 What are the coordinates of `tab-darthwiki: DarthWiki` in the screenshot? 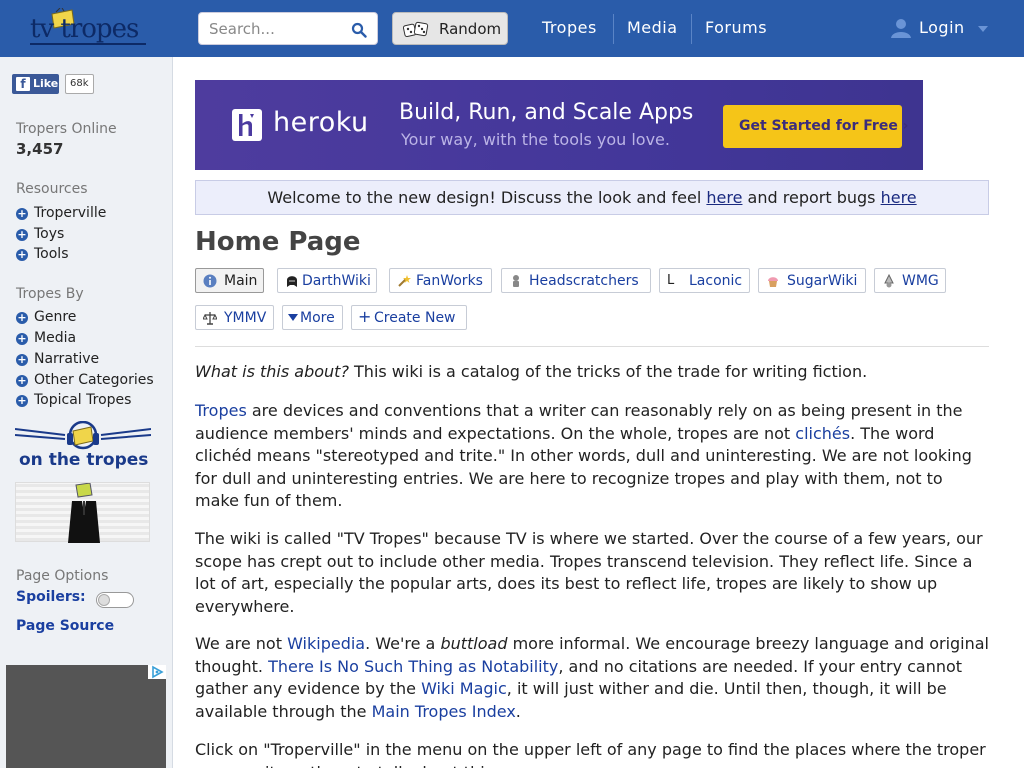 It's located at (327, 280).